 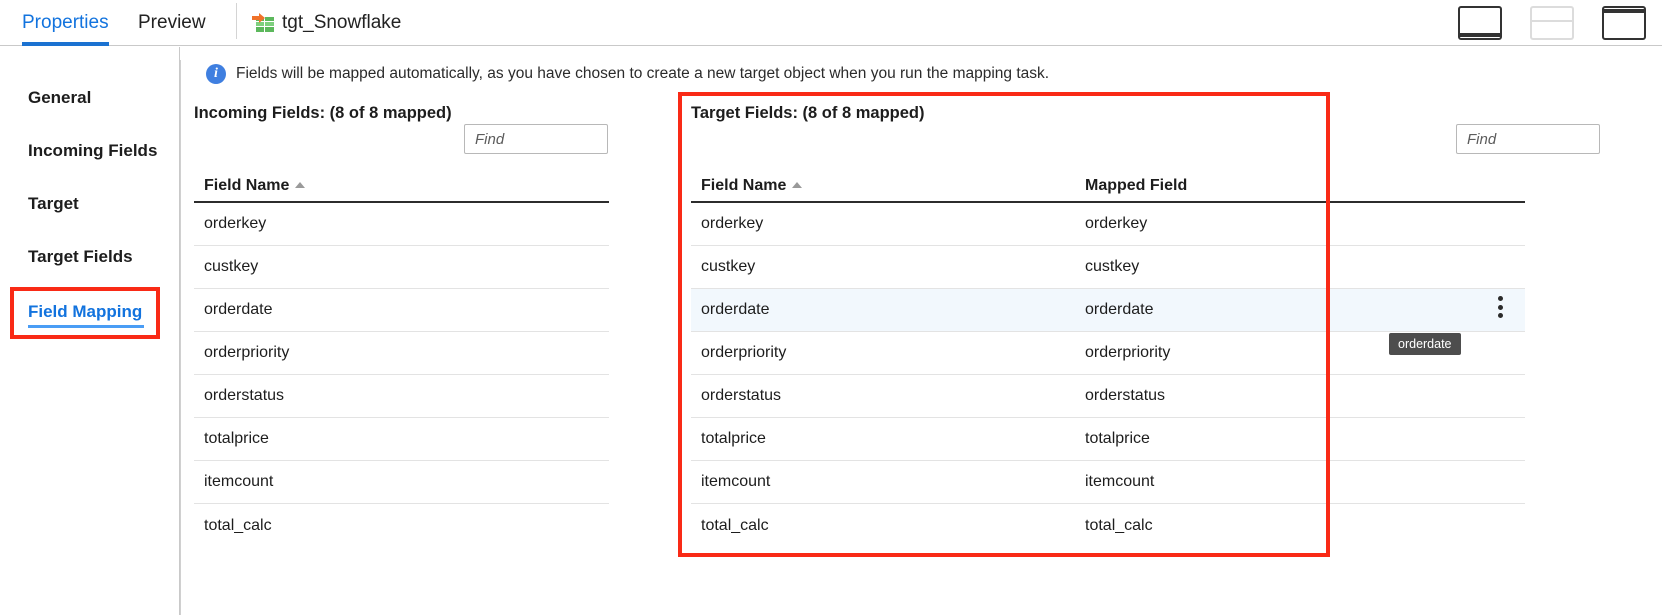 I want to click on tab-preview-label: Preview, so click(x=172, y=22).